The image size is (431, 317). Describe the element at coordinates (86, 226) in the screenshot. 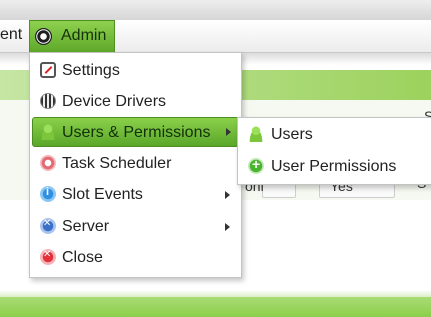

I see `menu-item-label: Server` at that location.